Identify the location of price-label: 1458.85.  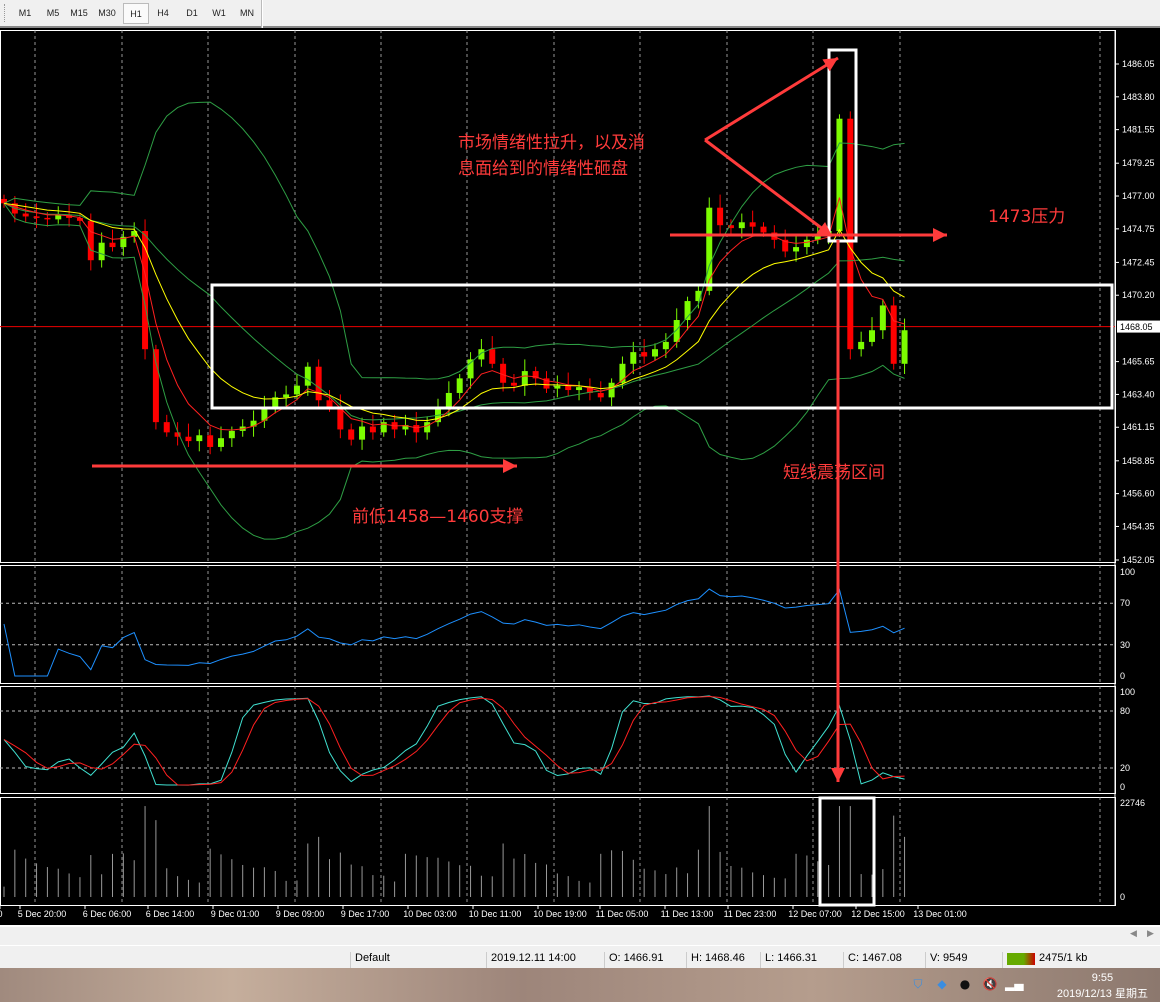
(1138, 461).